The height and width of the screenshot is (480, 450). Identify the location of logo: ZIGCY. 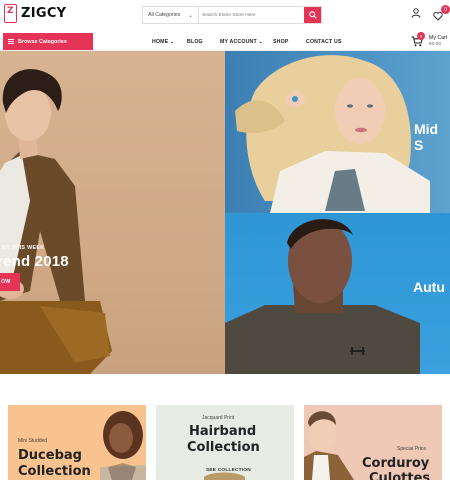
(35, 13).